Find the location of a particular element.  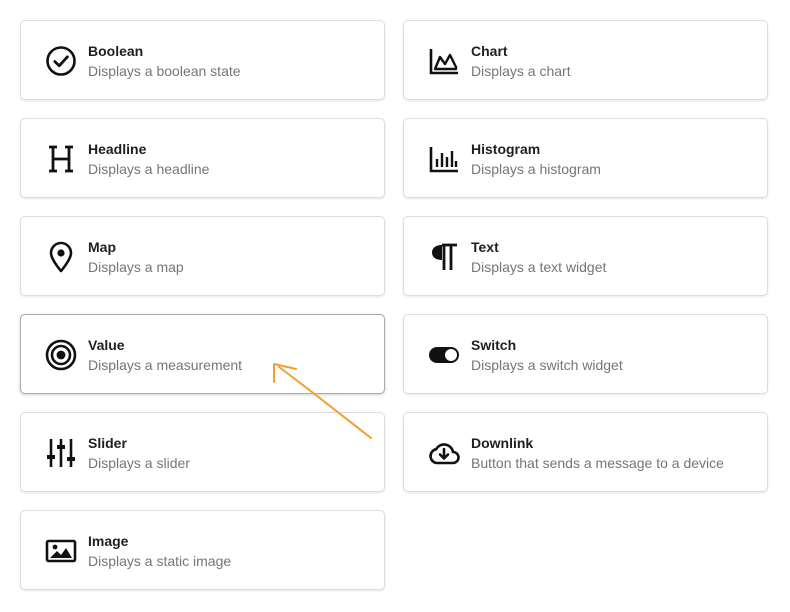

widget-description: Displays a text widget is located at coordinates (539, 267).